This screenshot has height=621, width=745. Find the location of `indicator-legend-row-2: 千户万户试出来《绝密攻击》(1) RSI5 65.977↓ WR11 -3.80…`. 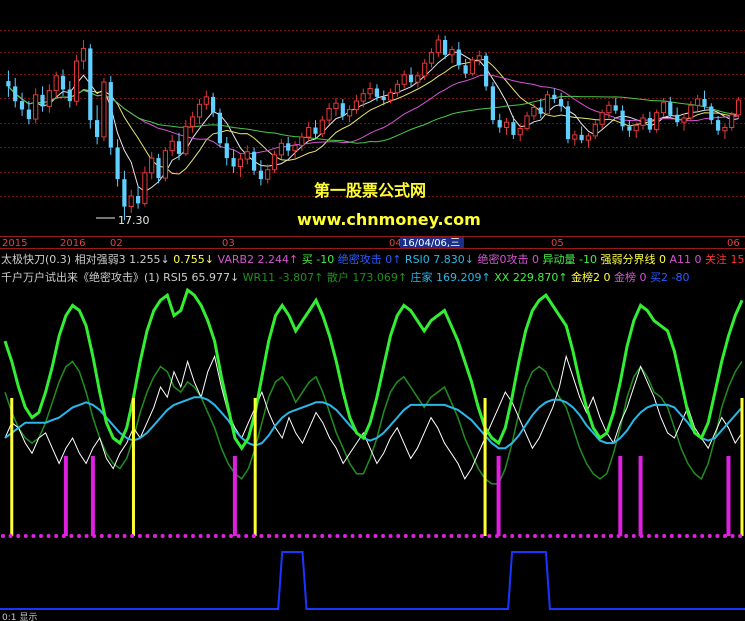

indicator-legend-row-2: 千户万户试出来《绝密攻击》(1) RSI5 65.977↓ WR11 -3.80… is located at coordinates (345, 277).